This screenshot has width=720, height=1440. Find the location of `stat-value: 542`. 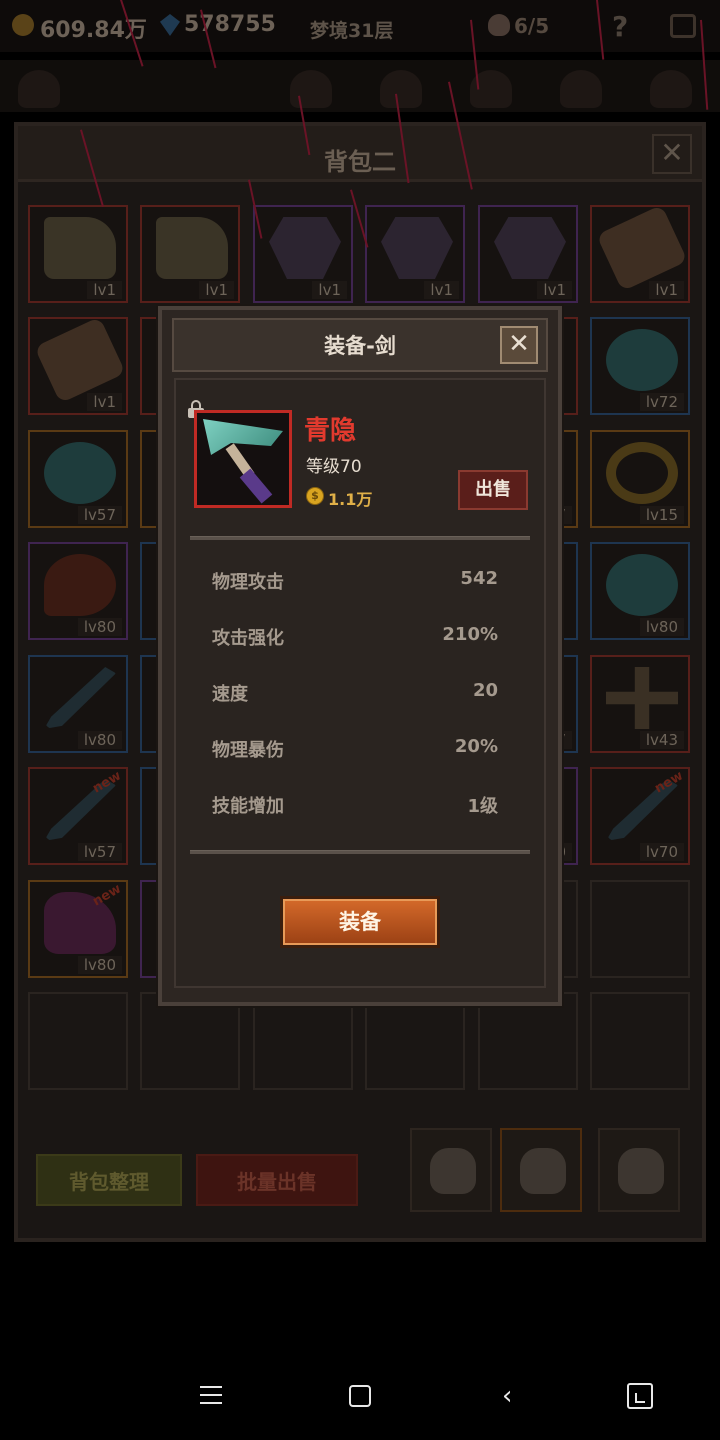

stat-value: 542 is located at coordinates (479, 578).